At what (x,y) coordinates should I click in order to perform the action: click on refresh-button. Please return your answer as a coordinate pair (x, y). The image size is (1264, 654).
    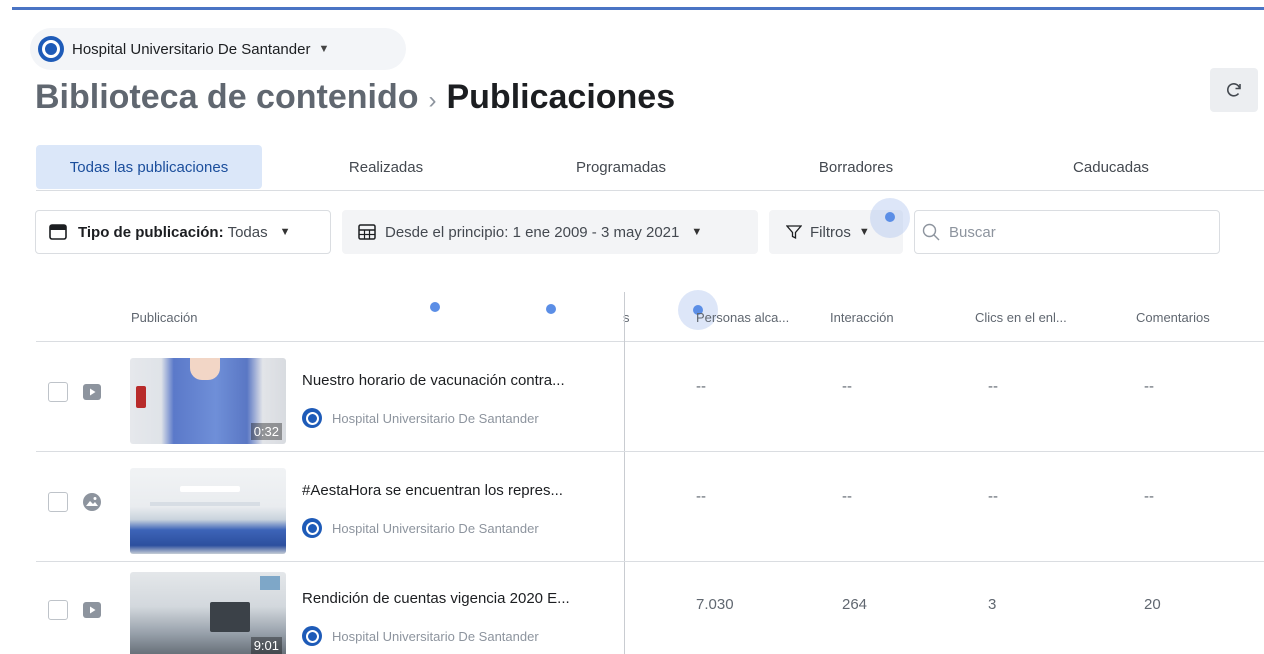
    Looking at the image, I should click on (1234, 90).